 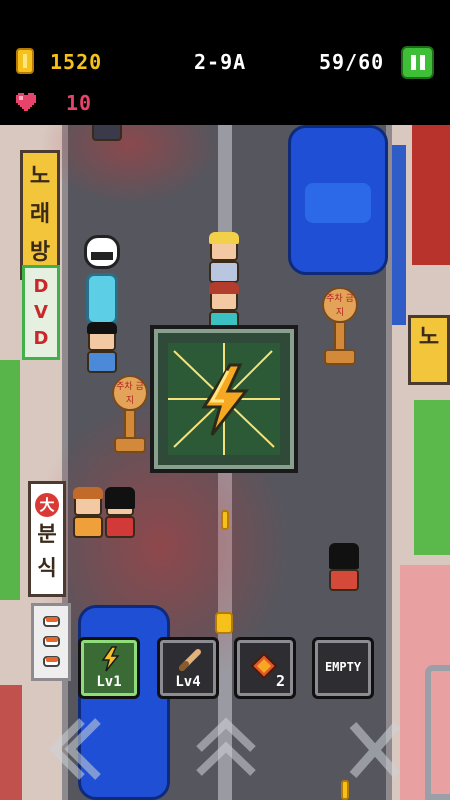 I want to click on sign-char: 래, so click(x=40, y=214).